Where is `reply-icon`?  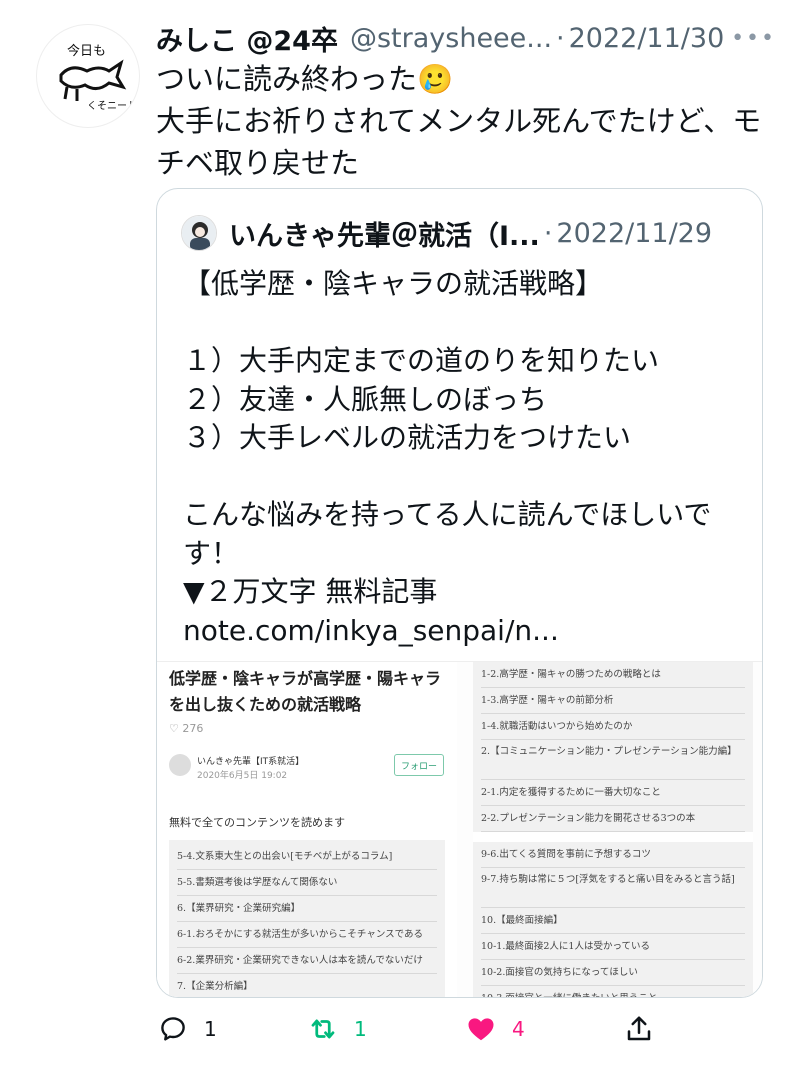 reply-icon is located at coordinates (173, 1029).